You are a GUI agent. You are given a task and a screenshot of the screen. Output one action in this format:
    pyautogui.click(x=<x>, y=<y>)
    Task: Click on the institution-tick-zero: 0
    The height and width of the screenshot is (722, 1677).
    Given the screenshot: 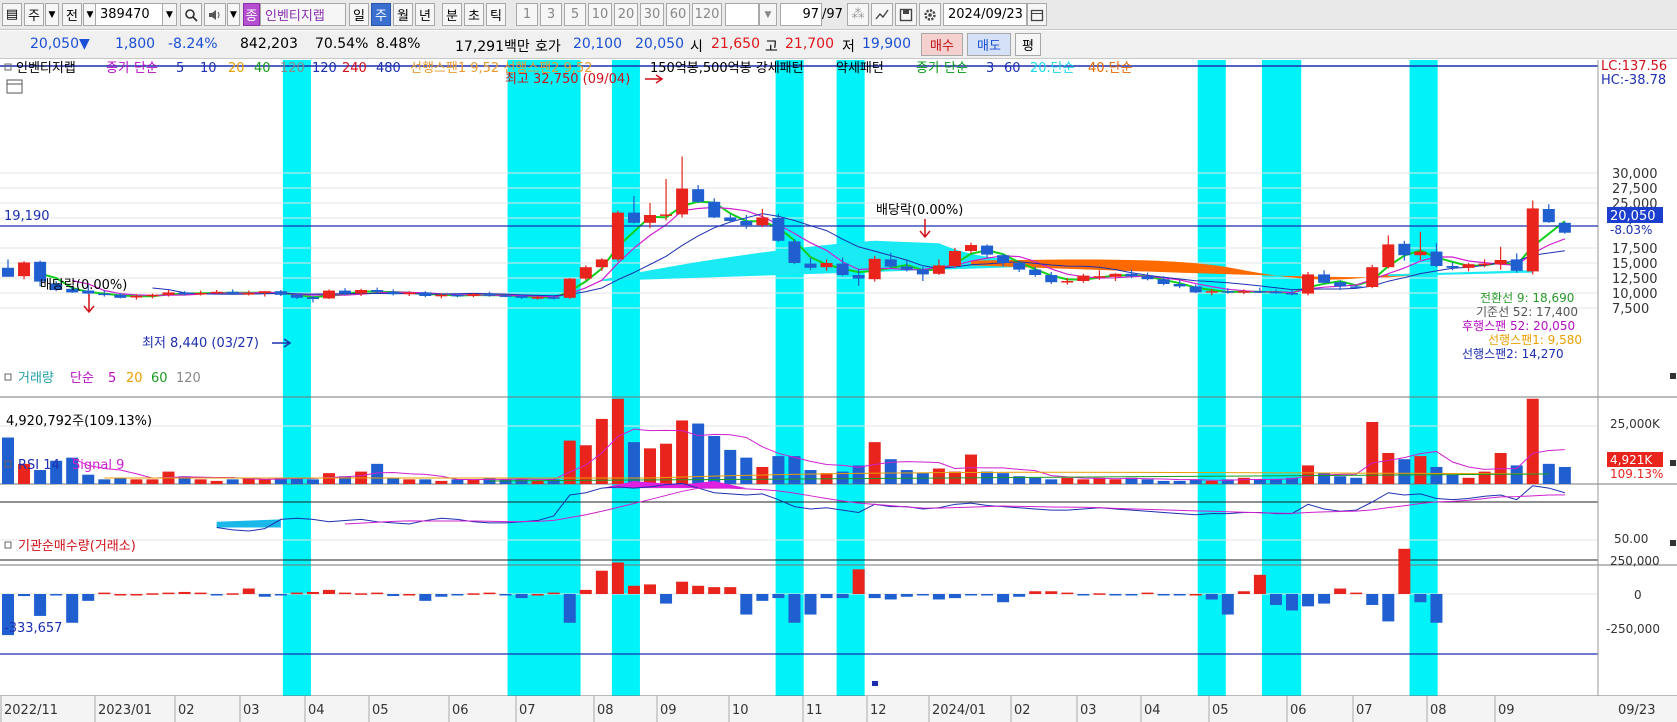 What is the action you would take?
    pyautogui.click(x=1638, y=595)
    